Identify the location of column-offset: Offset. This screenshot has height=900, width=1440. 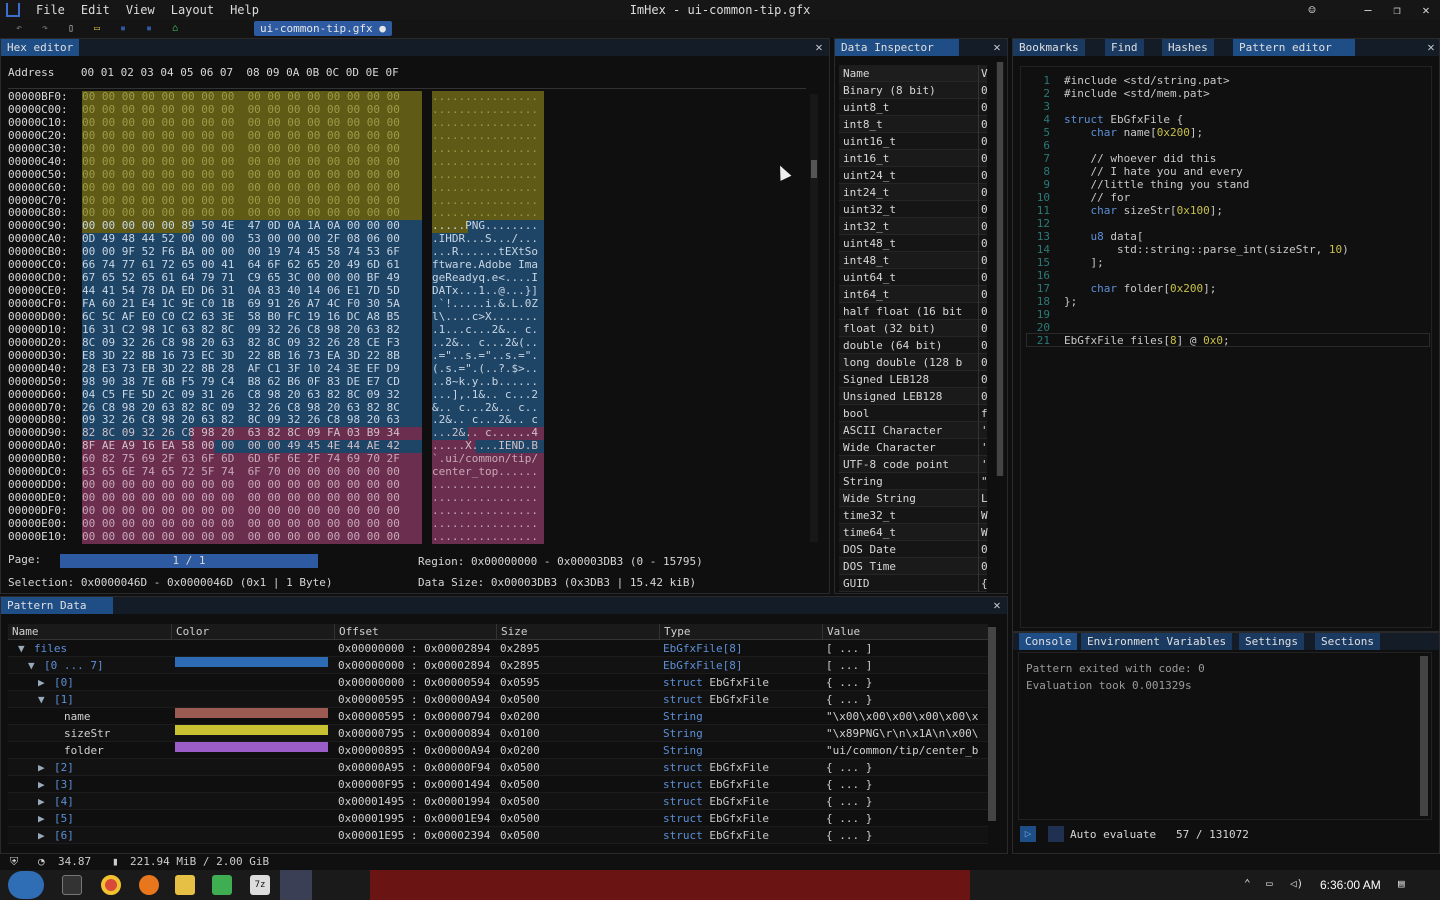
(356, 632).